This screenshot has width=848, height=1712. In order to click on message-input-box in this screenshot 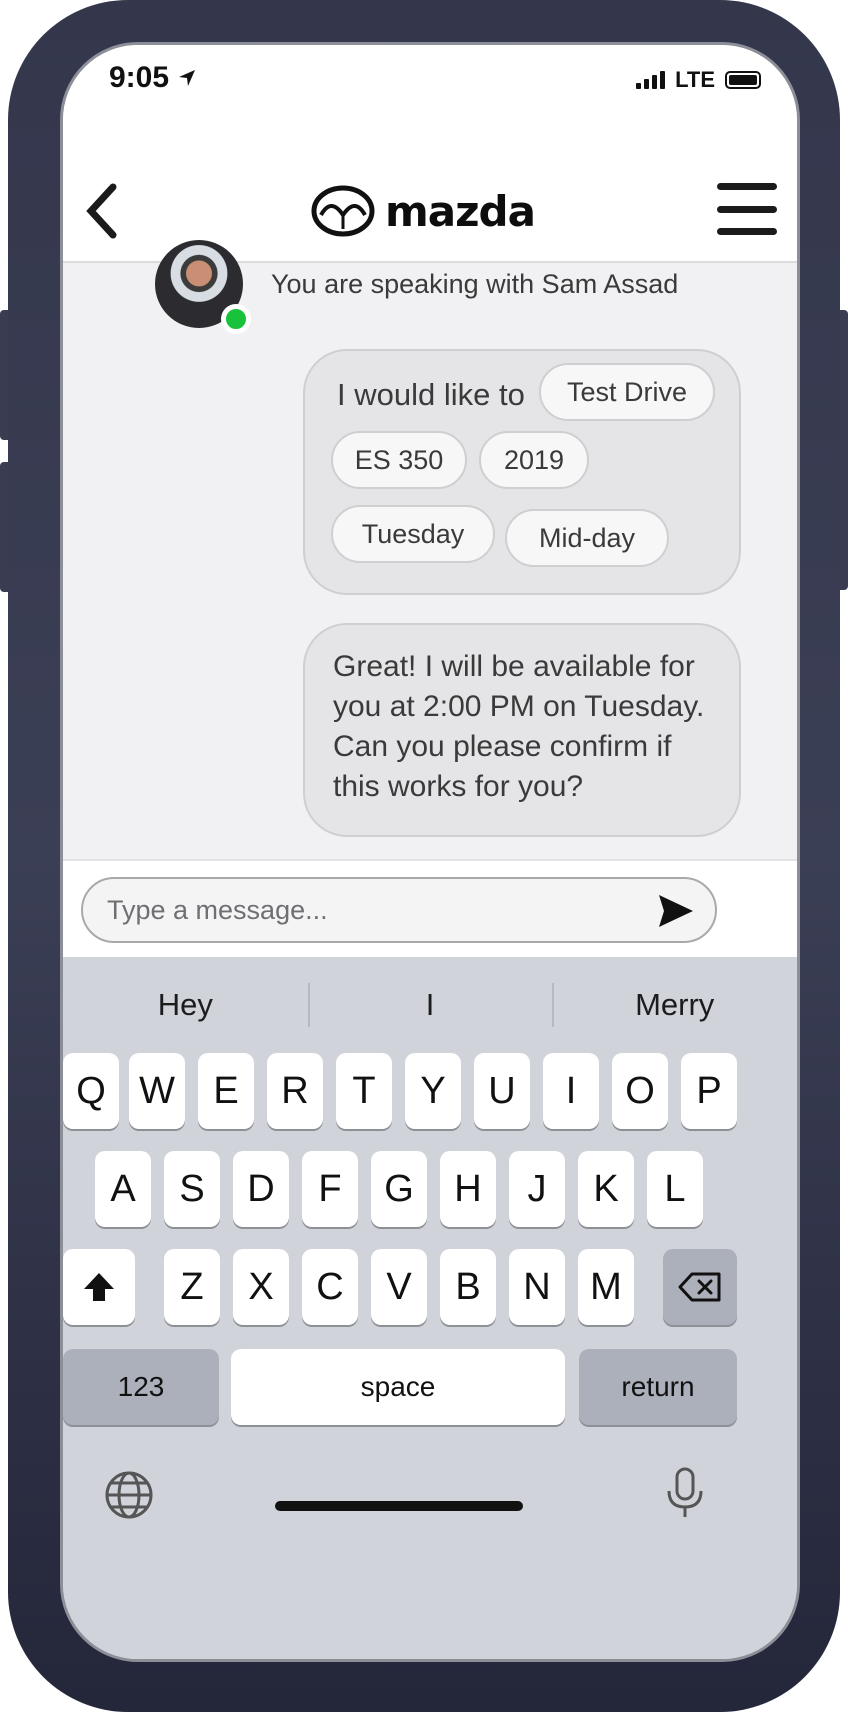, I will do `click(399, 910)`.